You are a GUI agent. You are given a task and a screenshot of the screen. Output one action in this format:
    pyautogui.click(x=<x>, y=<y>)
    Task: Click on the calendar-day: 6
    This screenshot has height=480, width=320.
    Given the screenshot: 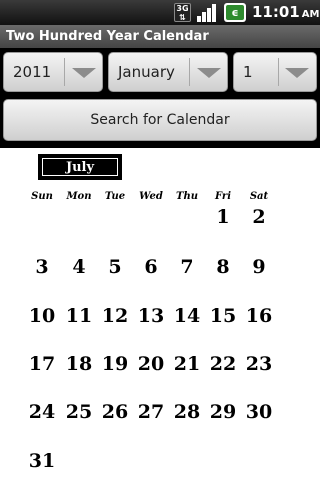 What is the action you would take?
    pyautogui.click(x=151, y=267)
    